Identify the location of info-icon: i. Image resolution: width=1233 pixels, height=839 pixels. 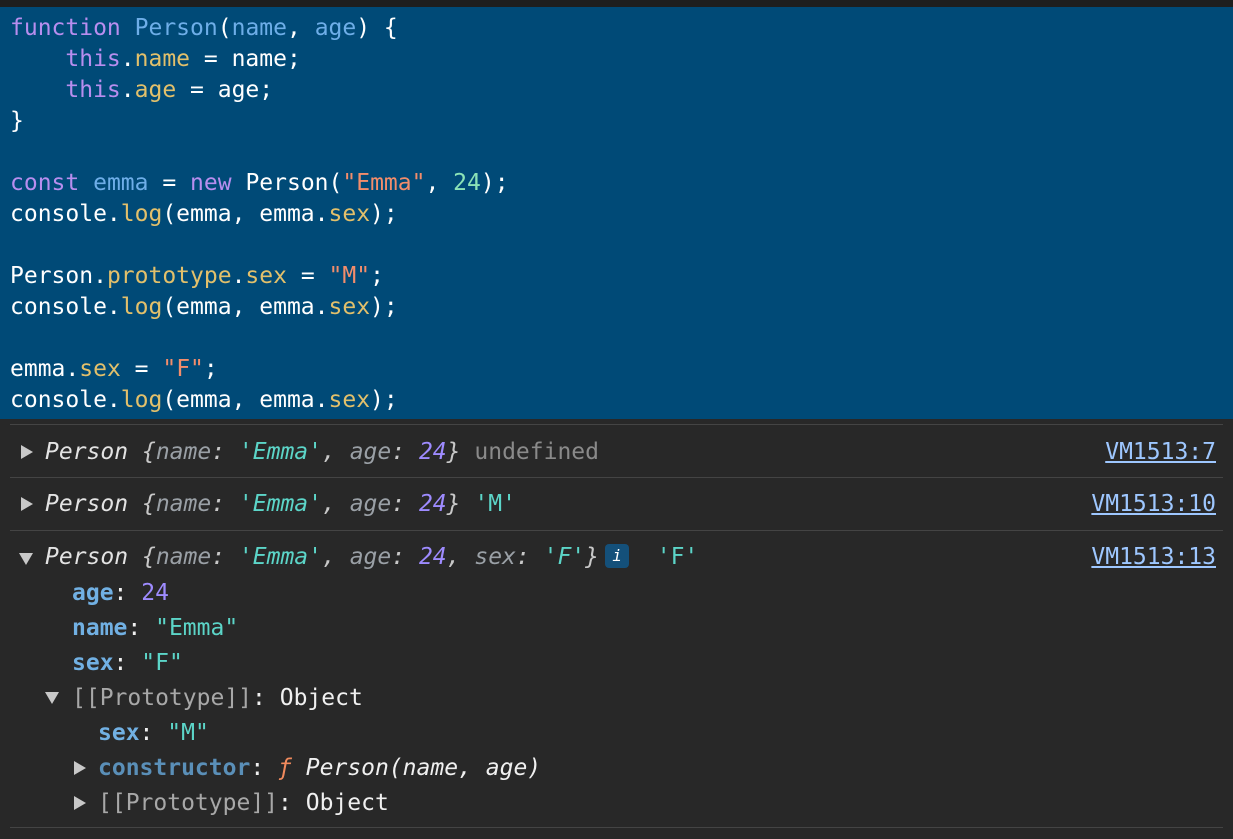
(617, 556).